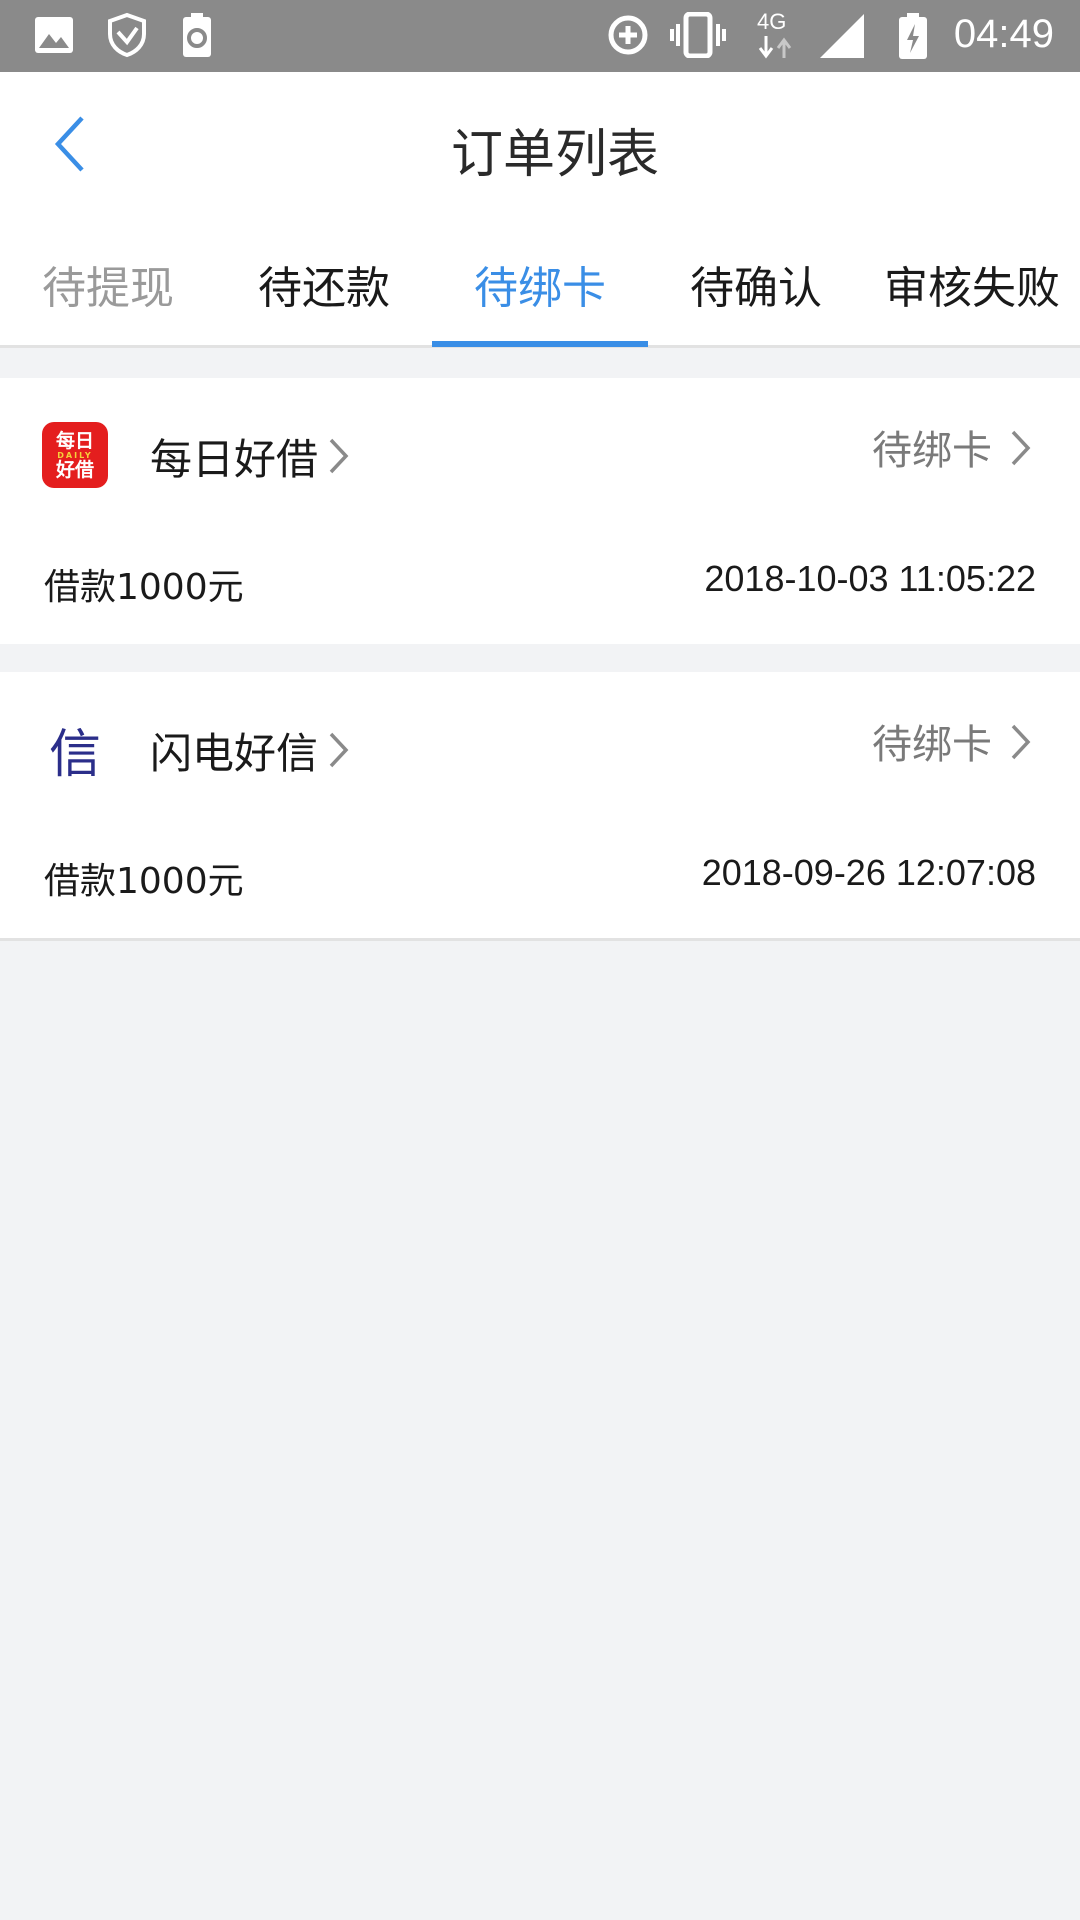  Describe the element at coordinates (868, 872) in the screenshot. I see `order-date: 2018-09-26 12:07:08` at that location.